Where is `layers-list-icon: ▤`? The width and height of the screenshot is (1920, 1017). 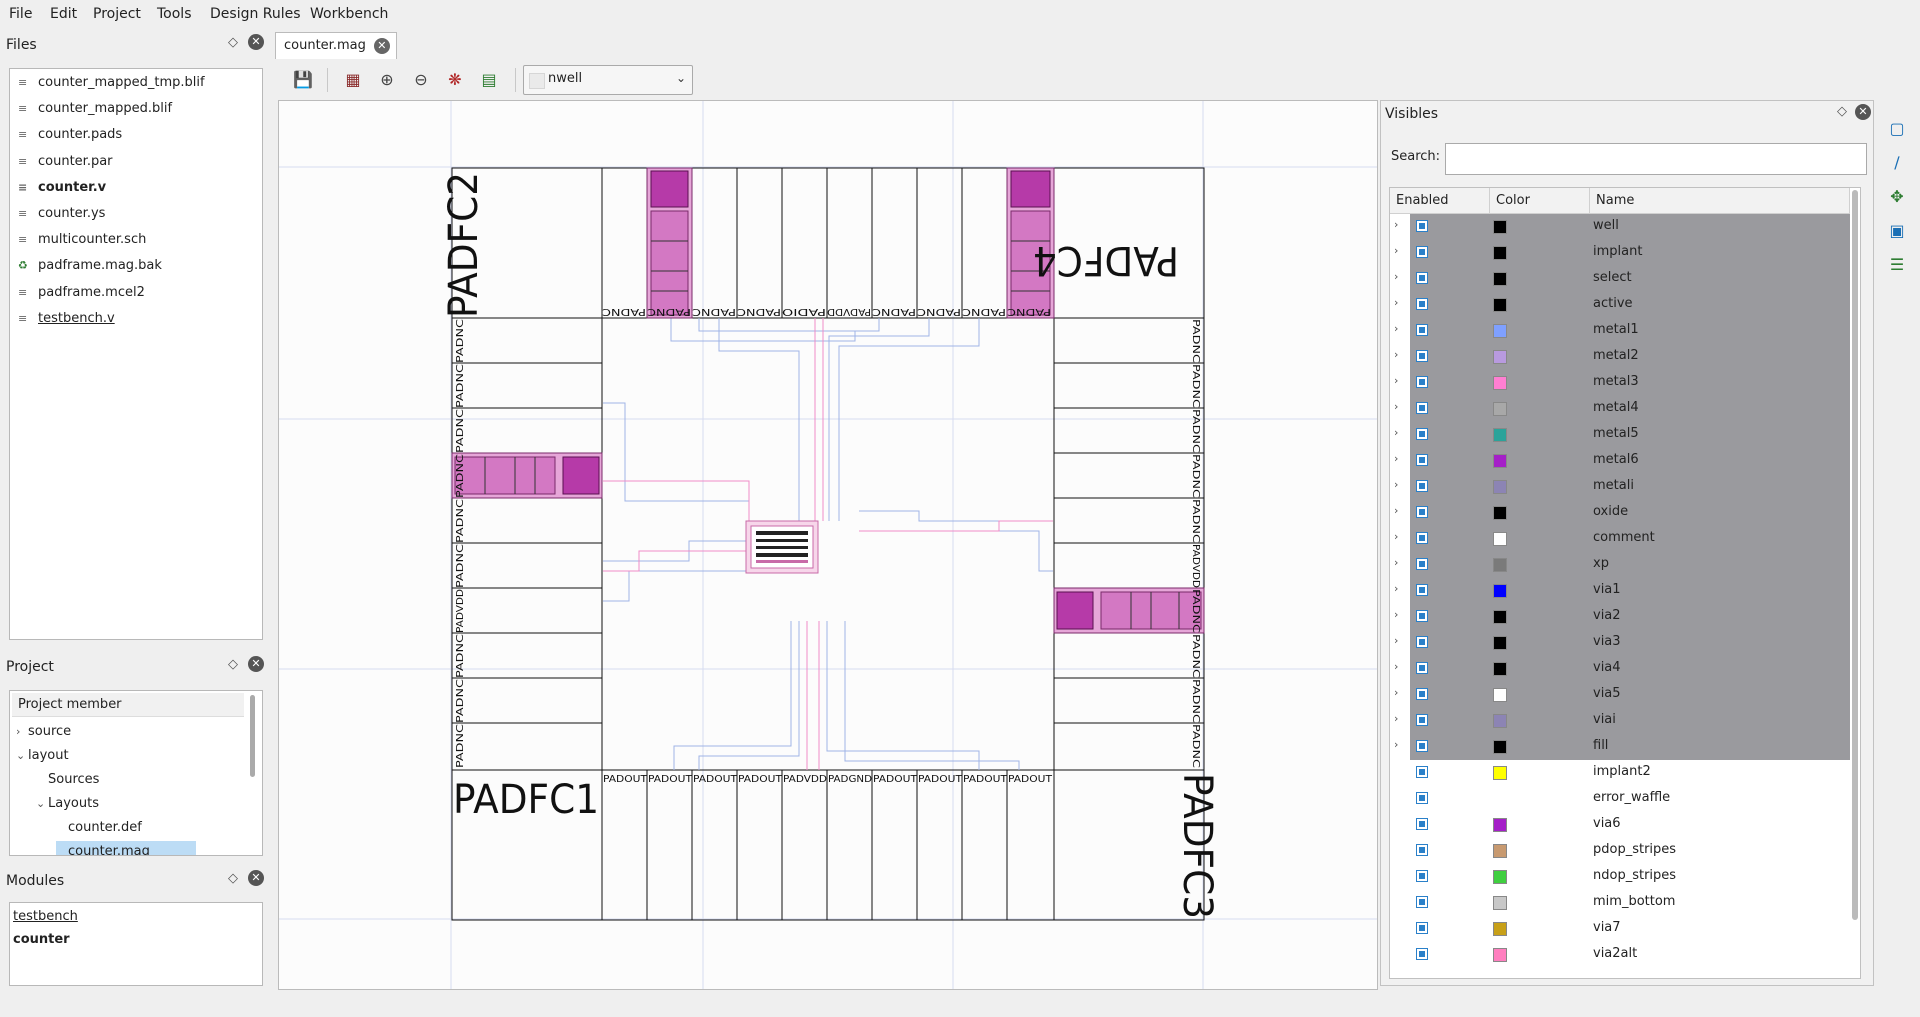
layers-list-icon: ▤ is located at coordinates (489, 80).